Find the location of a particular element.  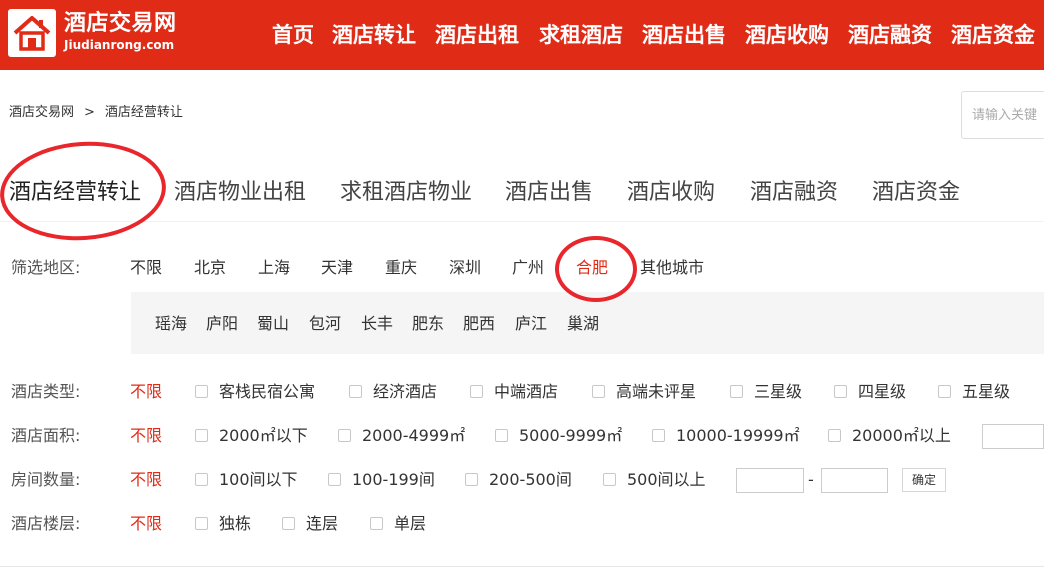

room-count-unlimited: 不限 is located at coordinates (146, 480).